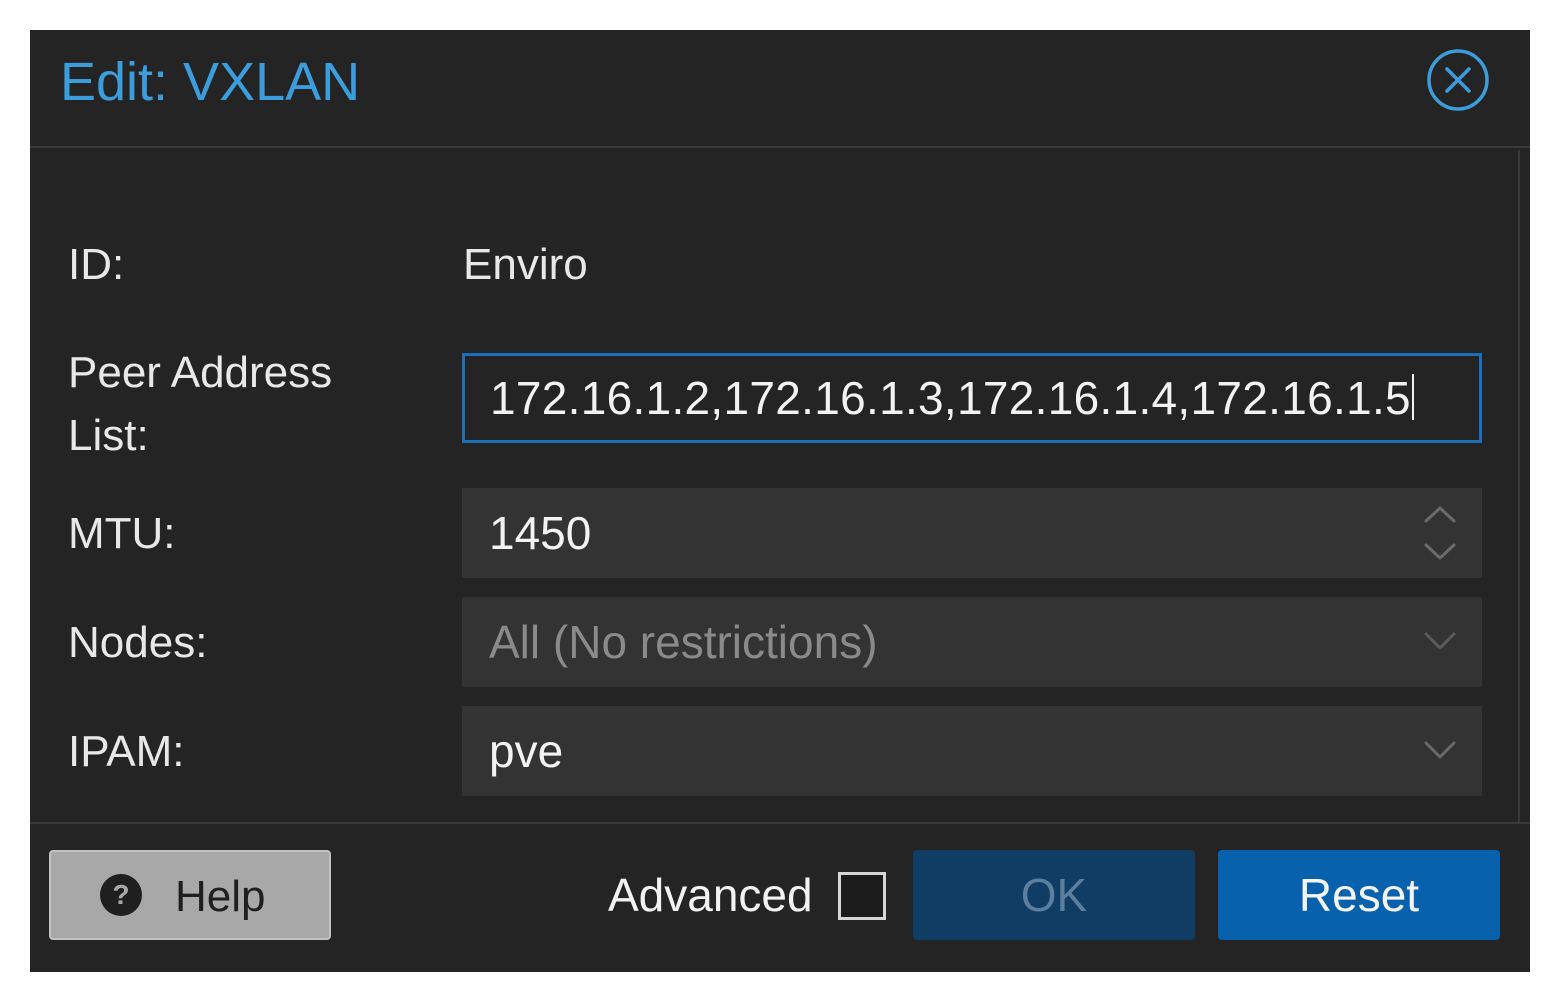 This screenshot has width=1560, height=1003. Describe the element at coordinates (540, 533) in the screenshot. I see `mtu-value: 1450` at that location.